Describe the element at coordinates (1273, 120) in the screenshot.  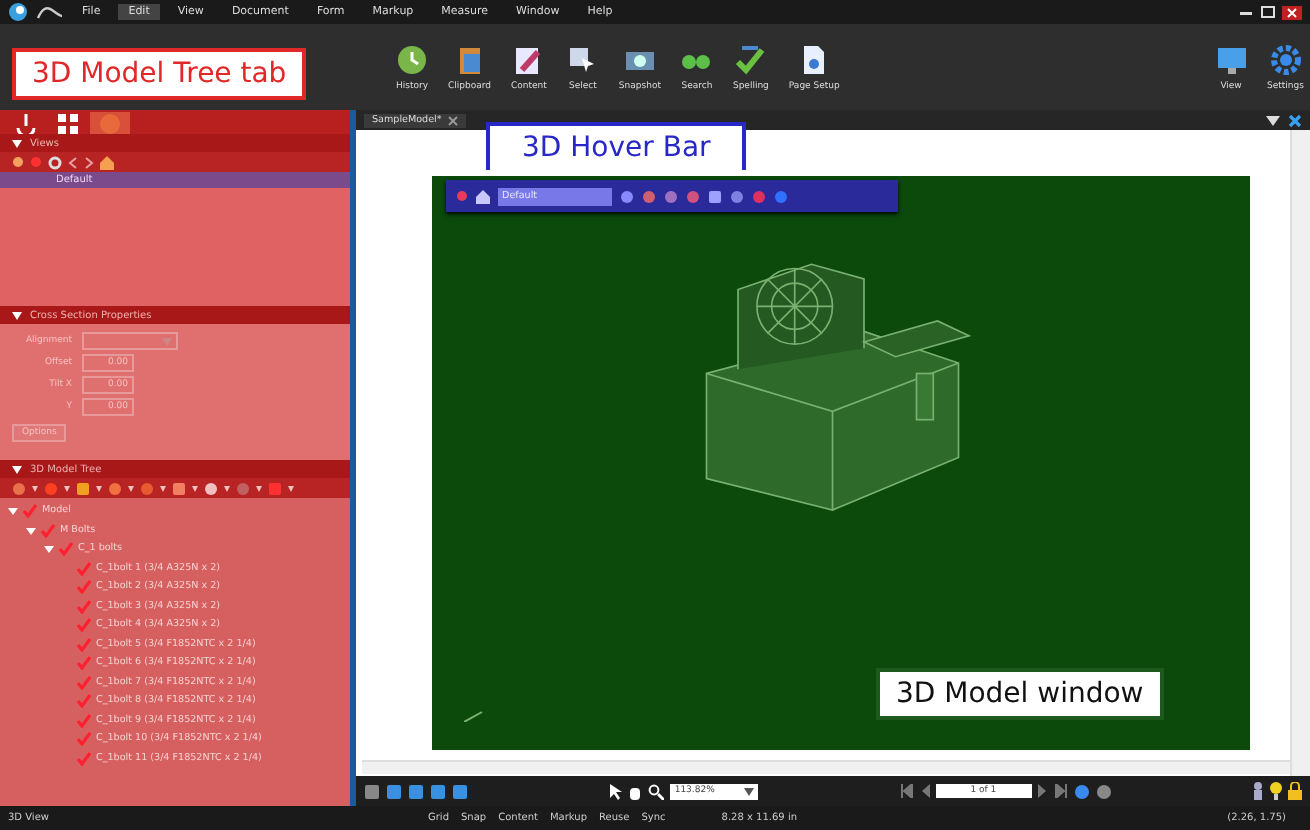
I see `dropdown-arrow-icon` at that location.